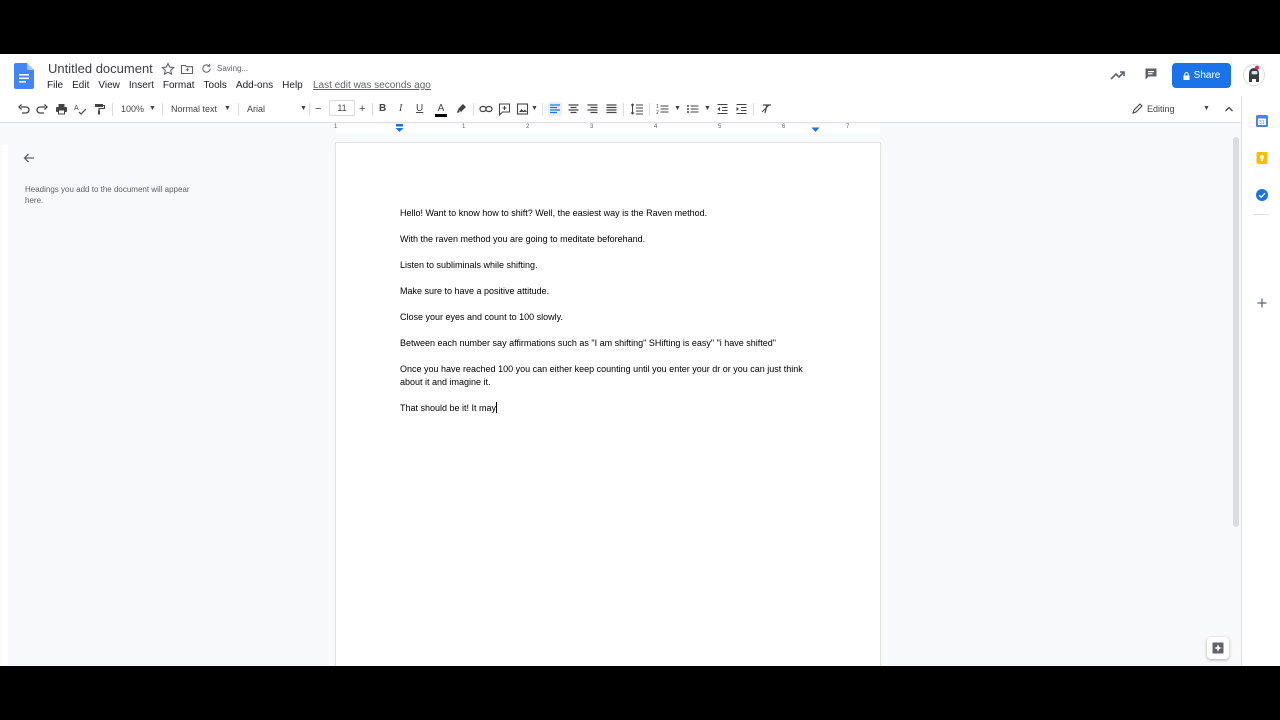 The width and height of the screenshot is (1280, 720). Describe the element at coordinates (399, 129) in the screenshot. I see `indent-marker-icon` at that location.